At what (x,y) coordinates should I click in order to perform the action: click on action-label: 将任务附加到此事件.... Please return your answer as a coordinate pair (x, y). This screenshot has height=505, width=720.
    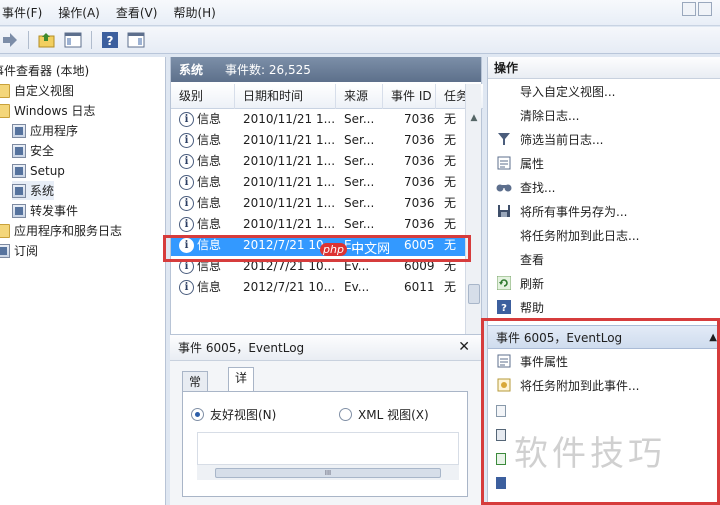
    Looking at the image, I should click on (580, 385).